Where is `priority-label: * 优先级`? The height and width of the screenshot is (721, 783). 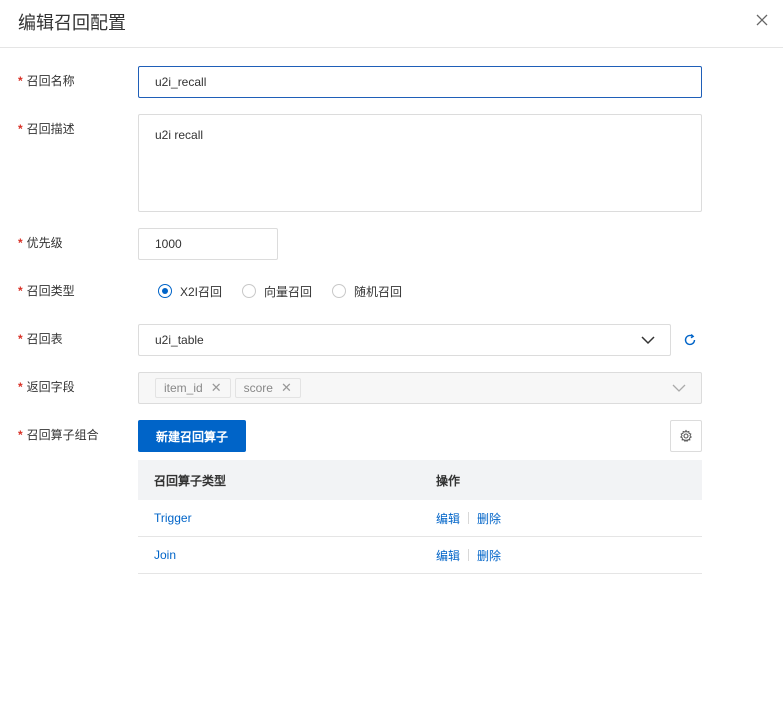 priority-label: * 优先级 is located at coordinates (40, 243).